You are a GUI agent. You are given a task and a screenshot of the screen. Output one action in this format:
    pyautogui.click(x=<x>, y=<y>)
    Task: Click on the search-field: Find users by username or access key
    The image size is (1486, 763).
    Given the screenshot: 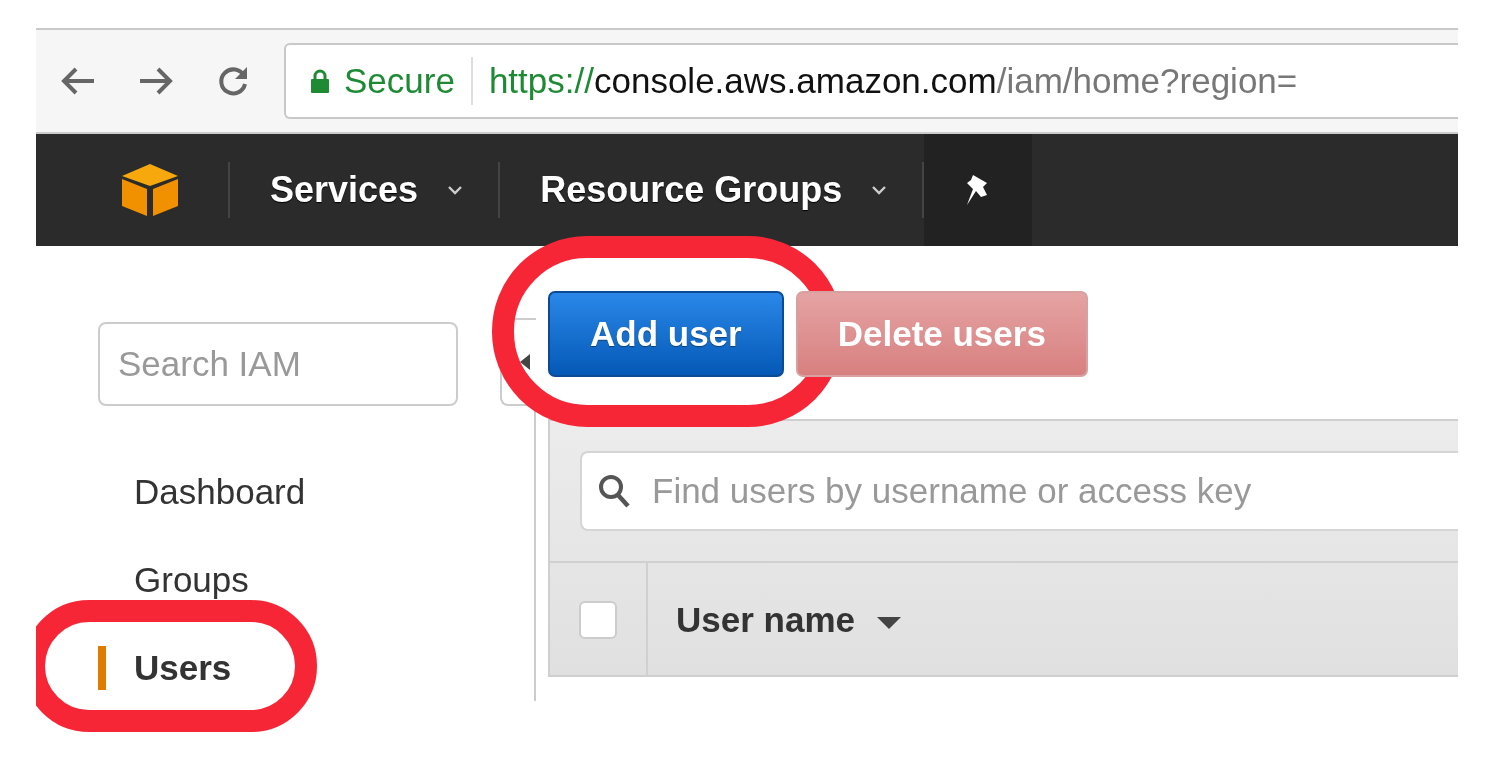 What is the action you would take?
    pyautogui.click(x=1019, y=491)
    